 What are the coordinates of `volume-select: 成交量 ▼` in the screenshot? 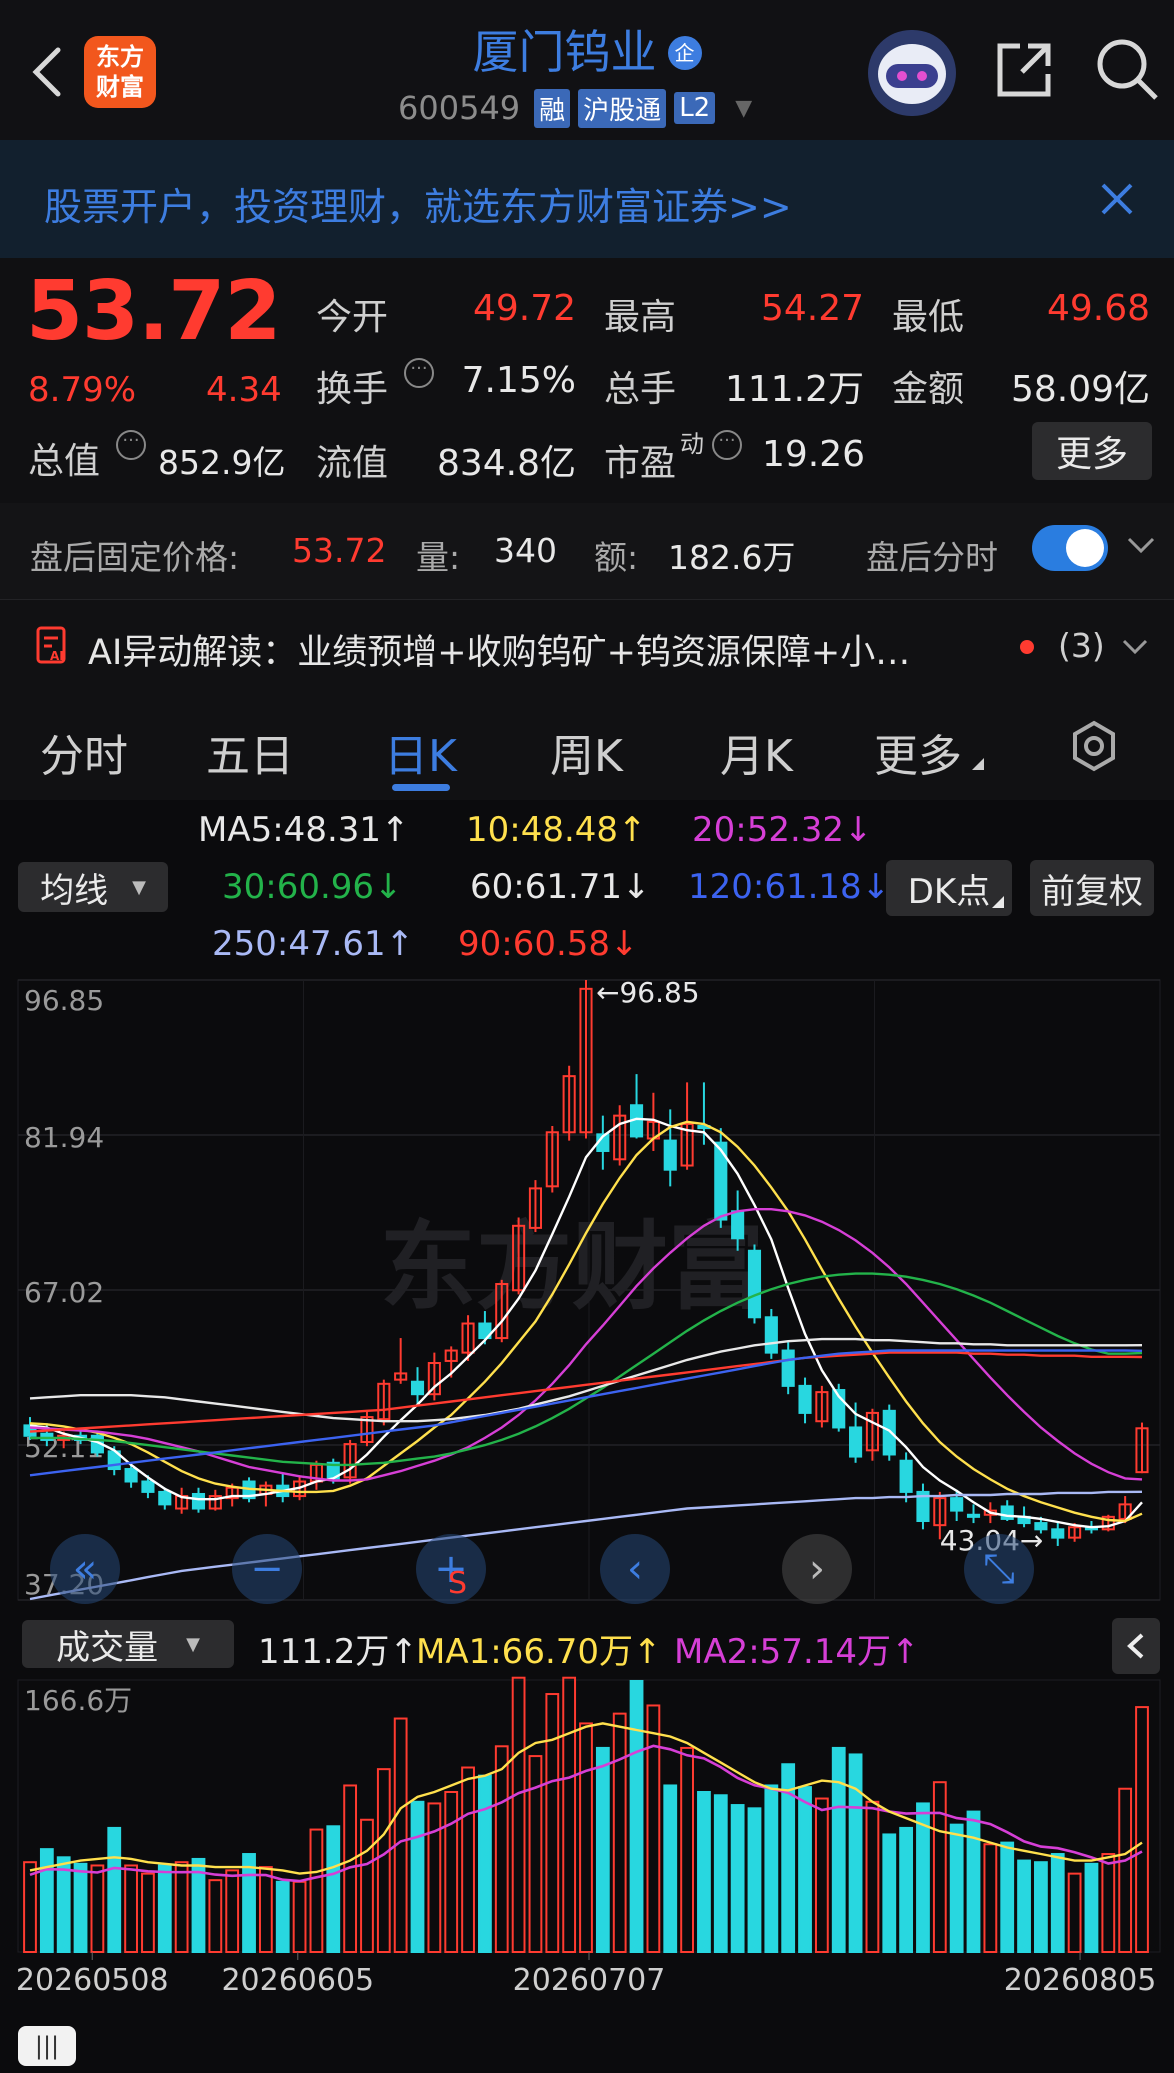 It's located at (128, 1644).